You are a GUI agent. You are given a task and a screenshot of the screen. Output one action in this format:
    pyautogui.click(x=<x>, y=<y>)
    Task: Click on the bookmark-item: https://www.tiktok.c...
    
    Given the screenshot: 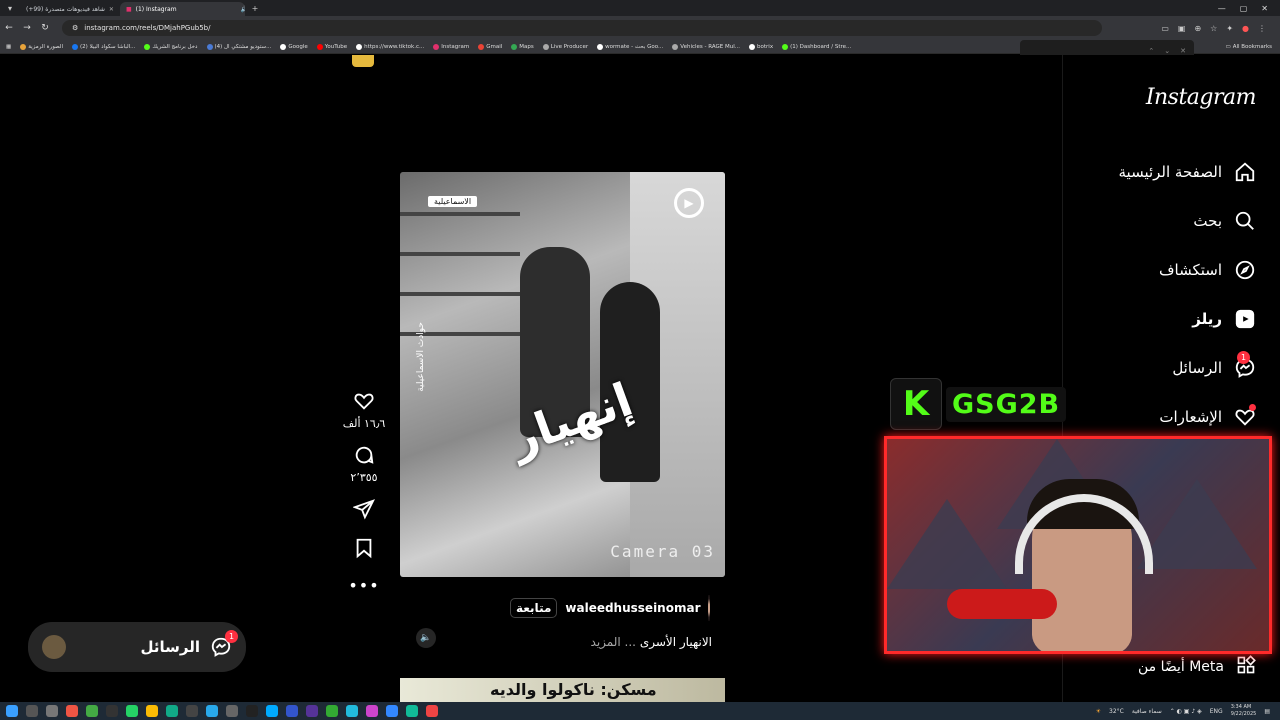 What is the action you would take?
    pyautogui.click(x=390, y=46)
    